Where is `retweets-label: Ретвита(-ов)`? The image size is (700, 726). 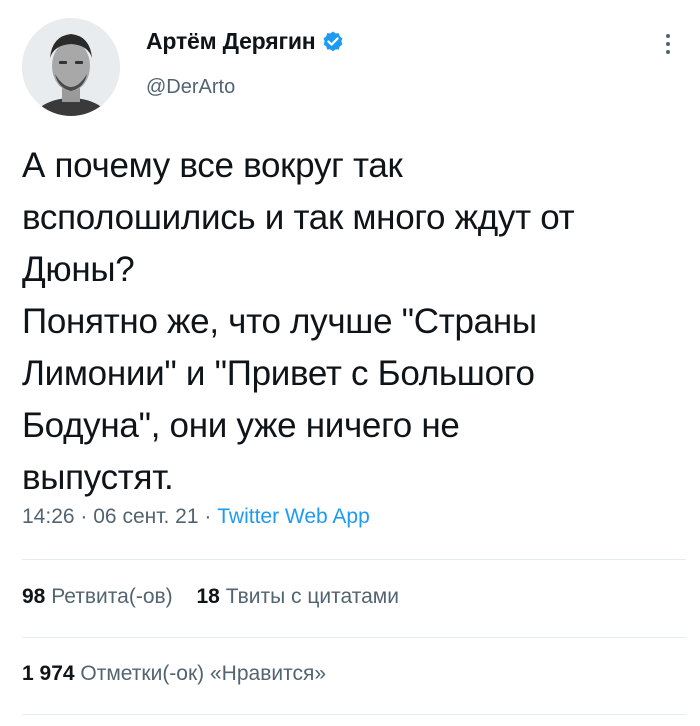
retweets-label: Ретвита(-ов) is located at coordinates (112, 596).